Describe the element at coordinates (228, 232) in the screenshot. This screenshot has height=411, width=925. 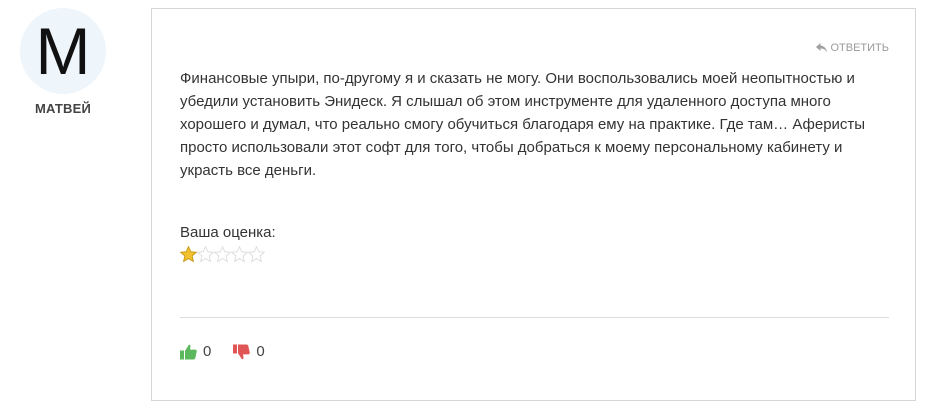
I see `rating-label: Ваша оценка:` at that location.